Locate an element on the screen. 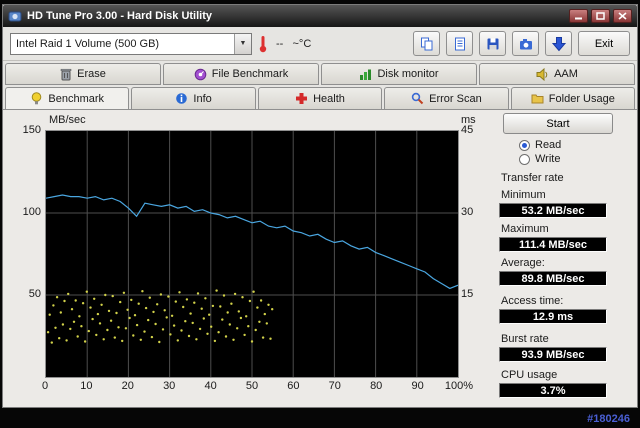 The height and width of the screenshot is (428, 640). read-radio-circle is located at coordinates (524, 145).